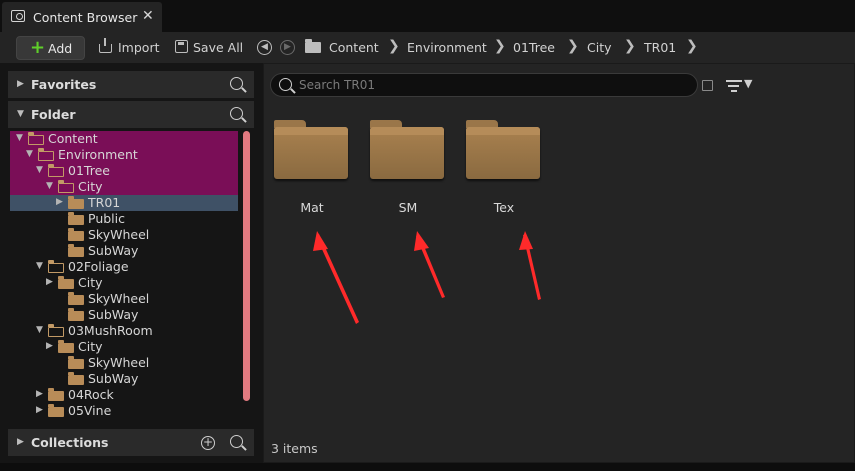 The height and width of the screenshot is (471, 855). What do you see at coordinates (181, 46) in the screenshot?
I see `save-all-icon` at bounding box center [181, 46].